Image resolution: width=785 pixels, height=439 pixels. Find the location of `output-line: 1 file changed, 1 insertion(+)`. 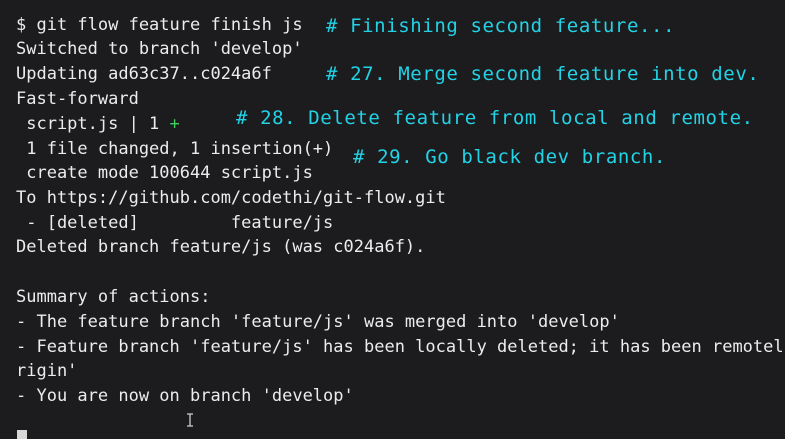

output-line: 1 file changed, 1 insertion(+) is located at coordinates (175, 149).